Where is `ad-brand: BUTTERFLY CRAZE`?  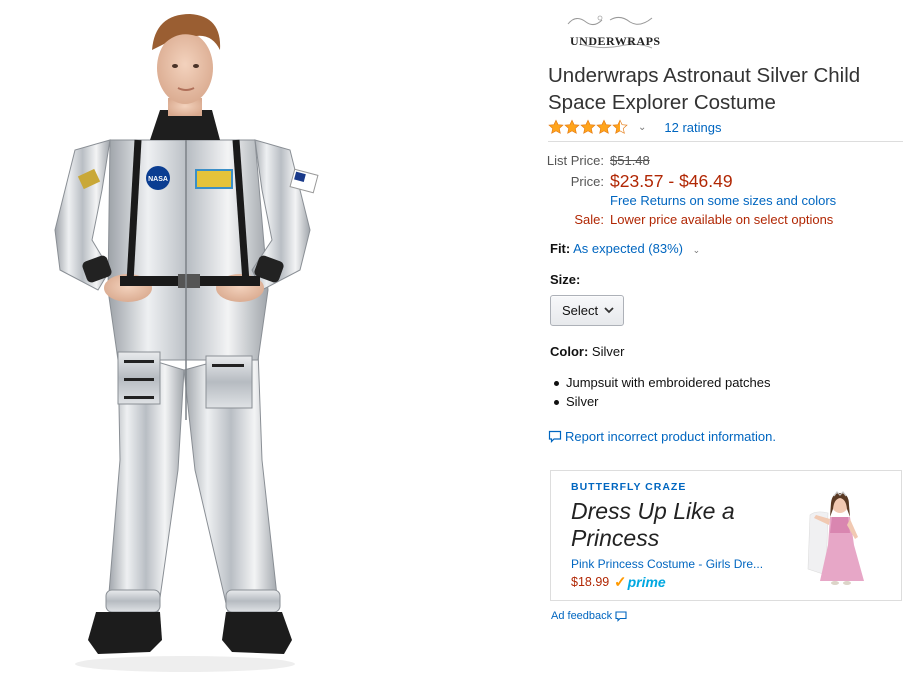
ad-brand: BUTTERFLY CRAZE is located at coordinates (628, 487).